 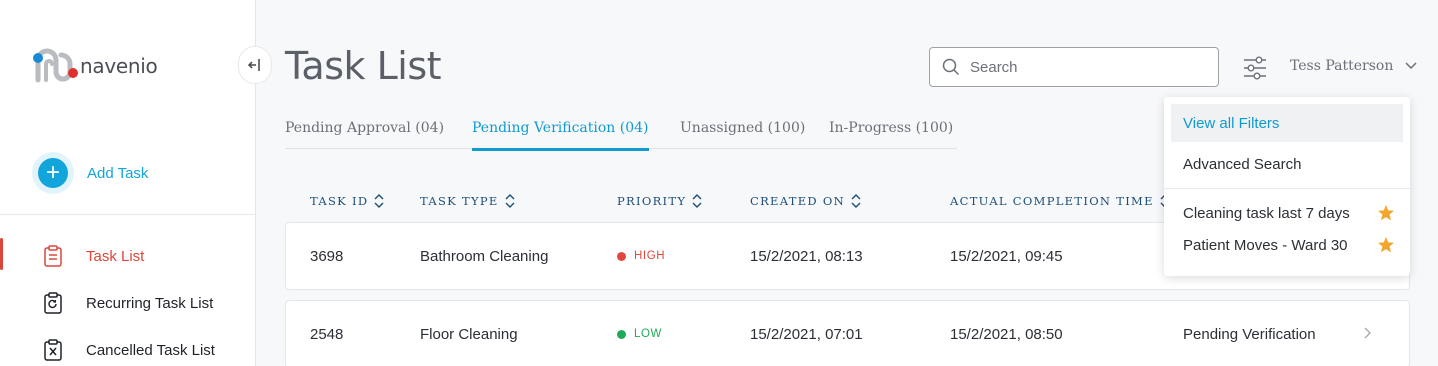 I want to click on priority-badge: LOW, so click(x=639, y=334).